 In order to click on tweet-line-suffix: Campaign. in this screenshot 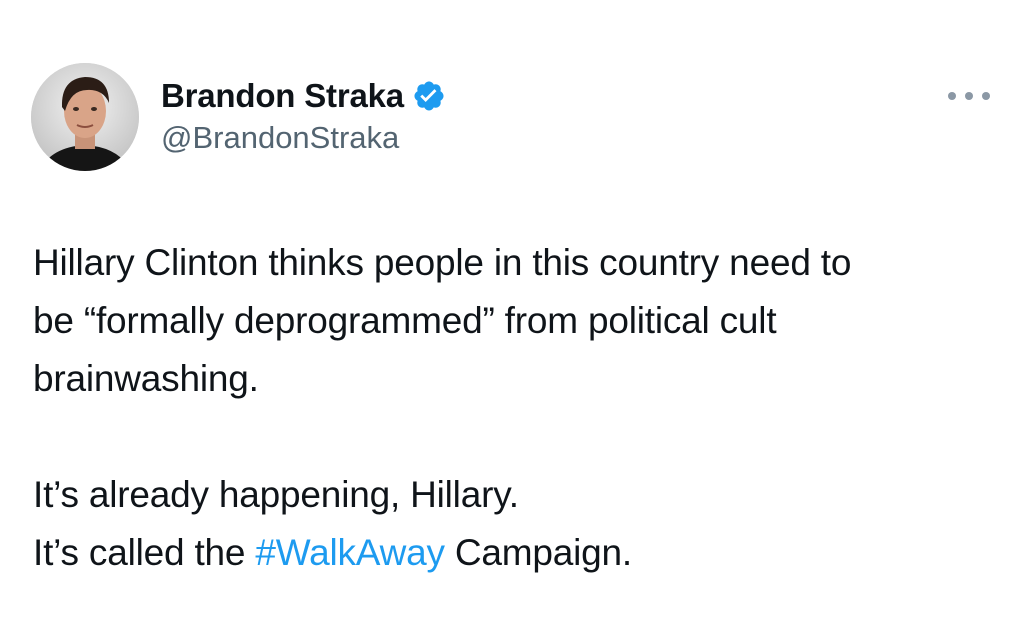, I will do `click(538, 552)`.